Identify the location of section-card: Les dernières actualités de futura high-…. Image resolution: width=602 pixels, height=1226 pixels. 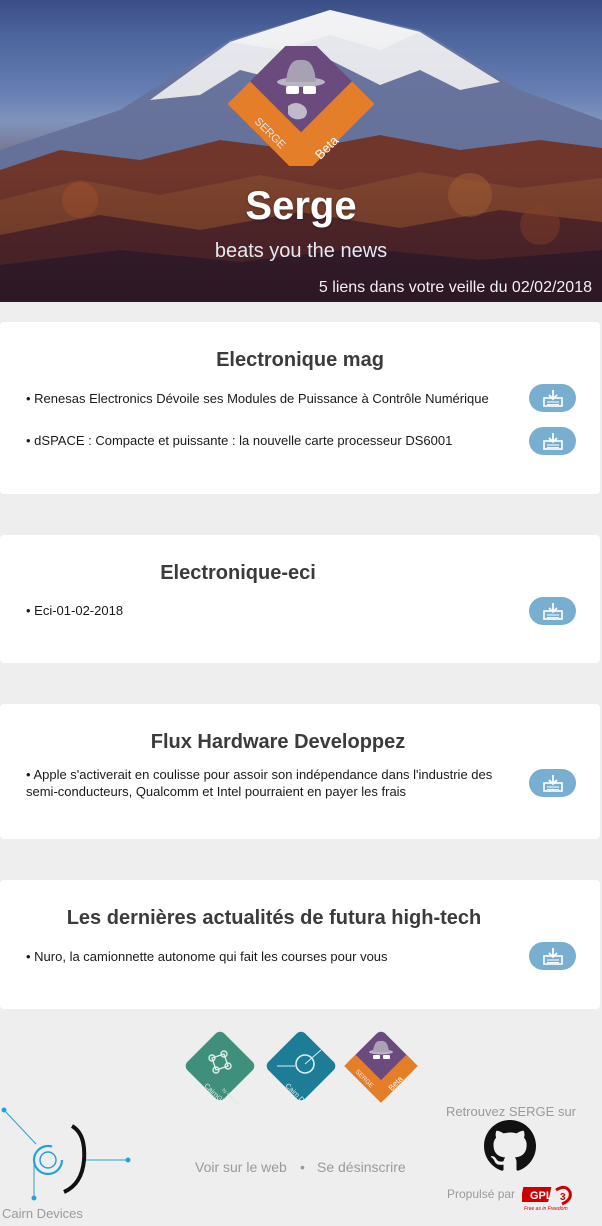
(300, 944).